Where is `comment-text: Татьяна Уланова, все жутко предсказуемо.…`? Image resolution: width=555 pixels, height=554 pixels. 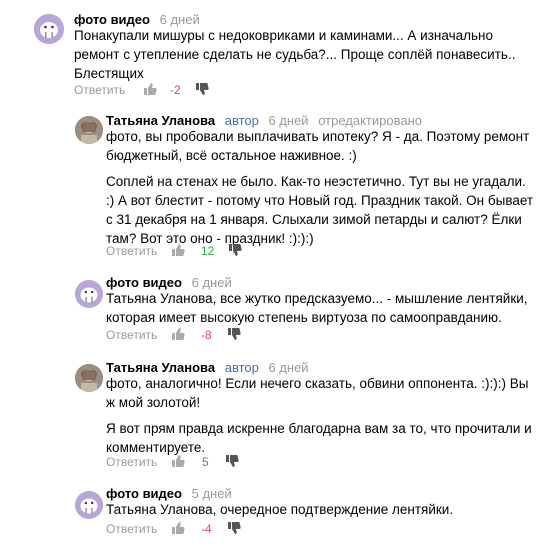
comment-text: Татьяна Уланова, все жутко предсказуемо.… is located at coordinates (317, 308).